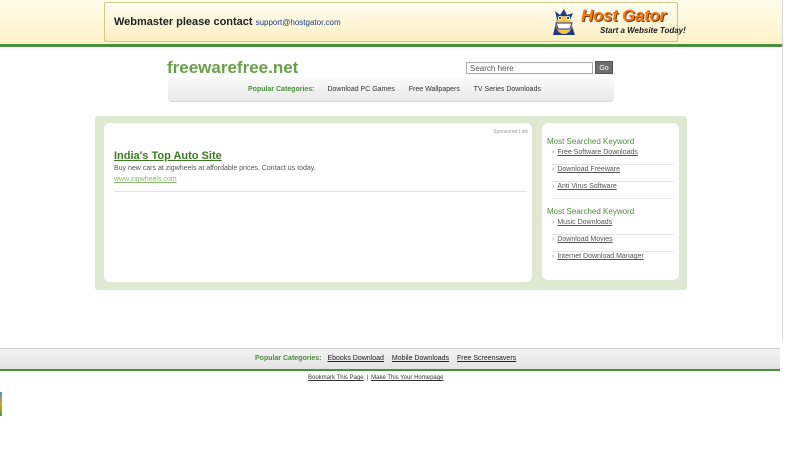 Image resolution: width=800 pixels, height=452 pixels. What do you see at coordinates (390, 370) in the screenshot?
I see `footer-divider` at bounding box center [390, 370].